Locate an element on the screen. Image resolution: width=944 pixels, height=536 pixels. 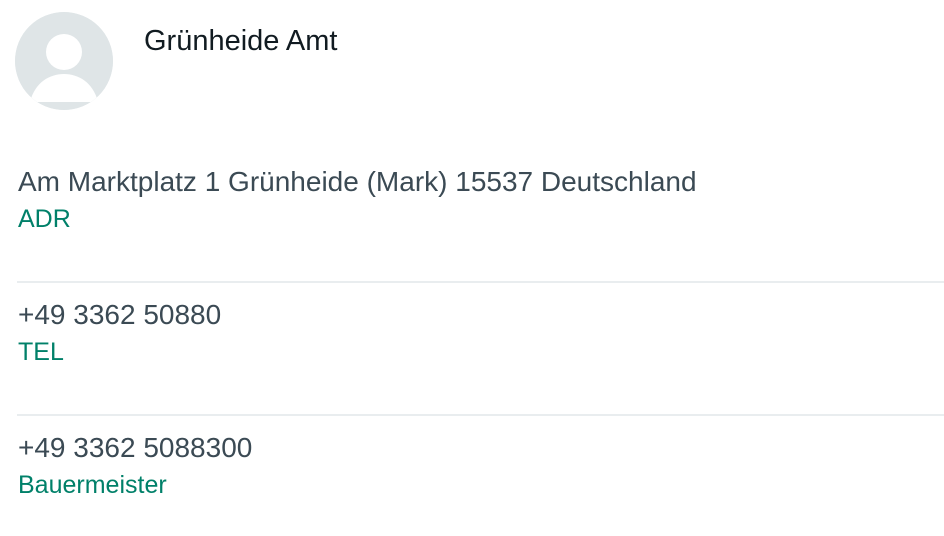
default-person-avatar-icon is located at coordinates (64, 61).